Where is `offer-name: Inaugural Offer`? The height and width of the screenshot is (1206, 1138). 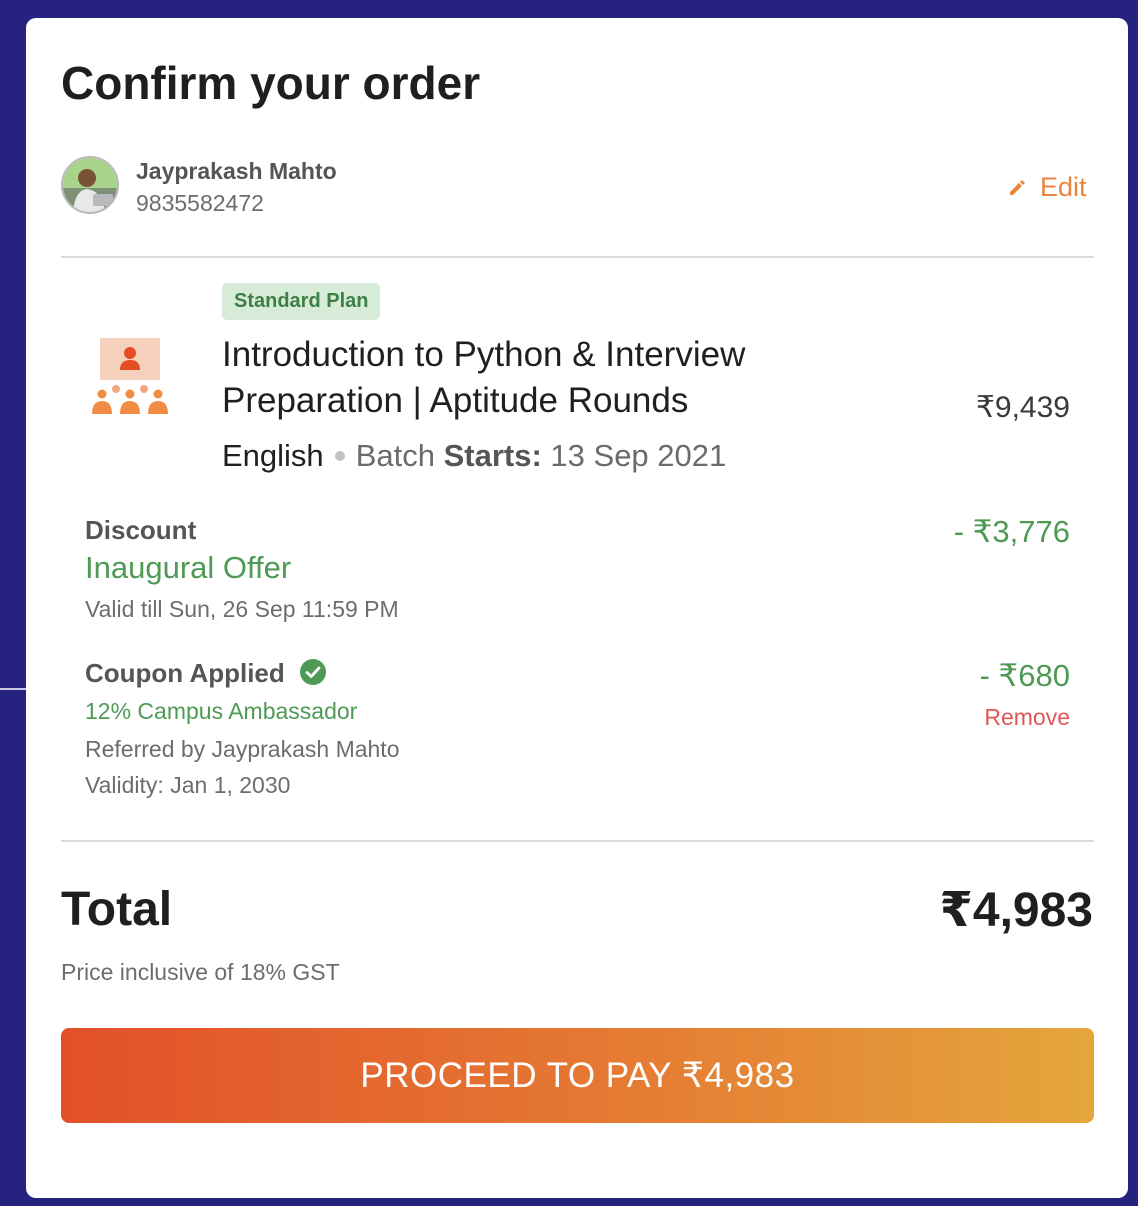
offer-name: Inaugural Offer is located at coordinates (188, 567).